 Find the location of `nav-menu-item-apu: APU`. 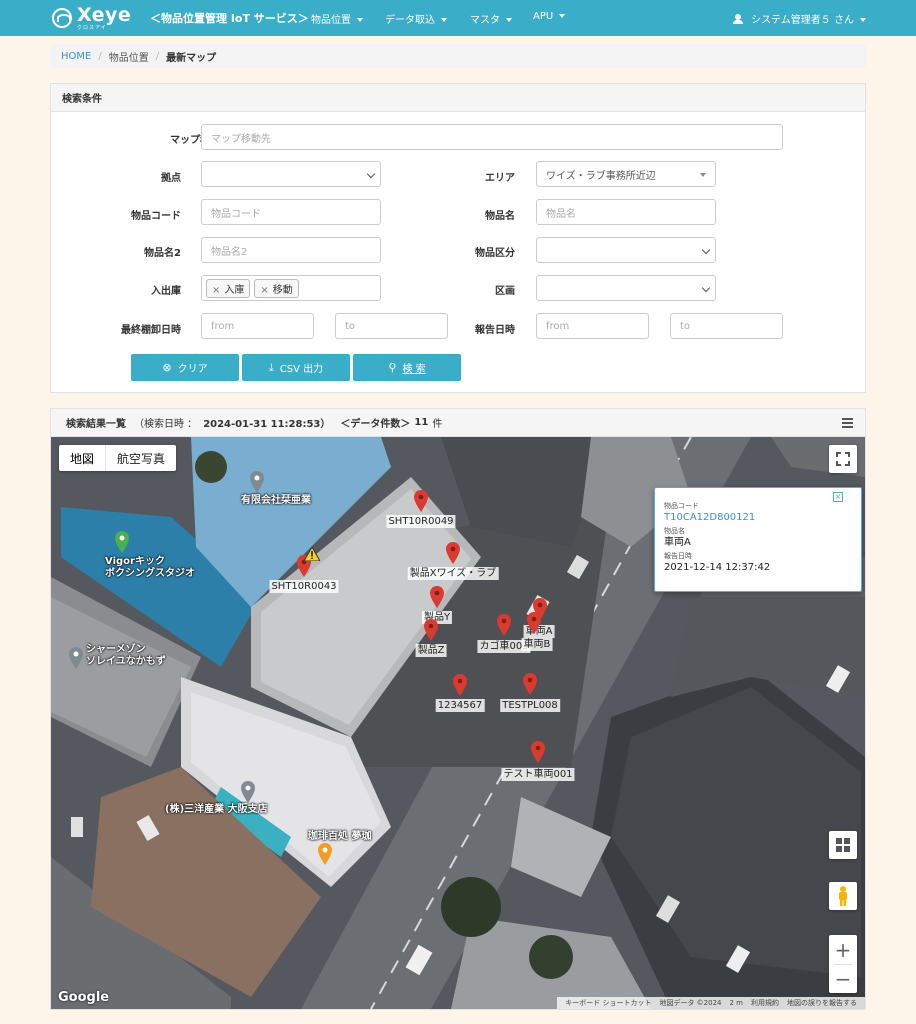

nav-menu-item-apu: APU is located at coordinates (549, 16).